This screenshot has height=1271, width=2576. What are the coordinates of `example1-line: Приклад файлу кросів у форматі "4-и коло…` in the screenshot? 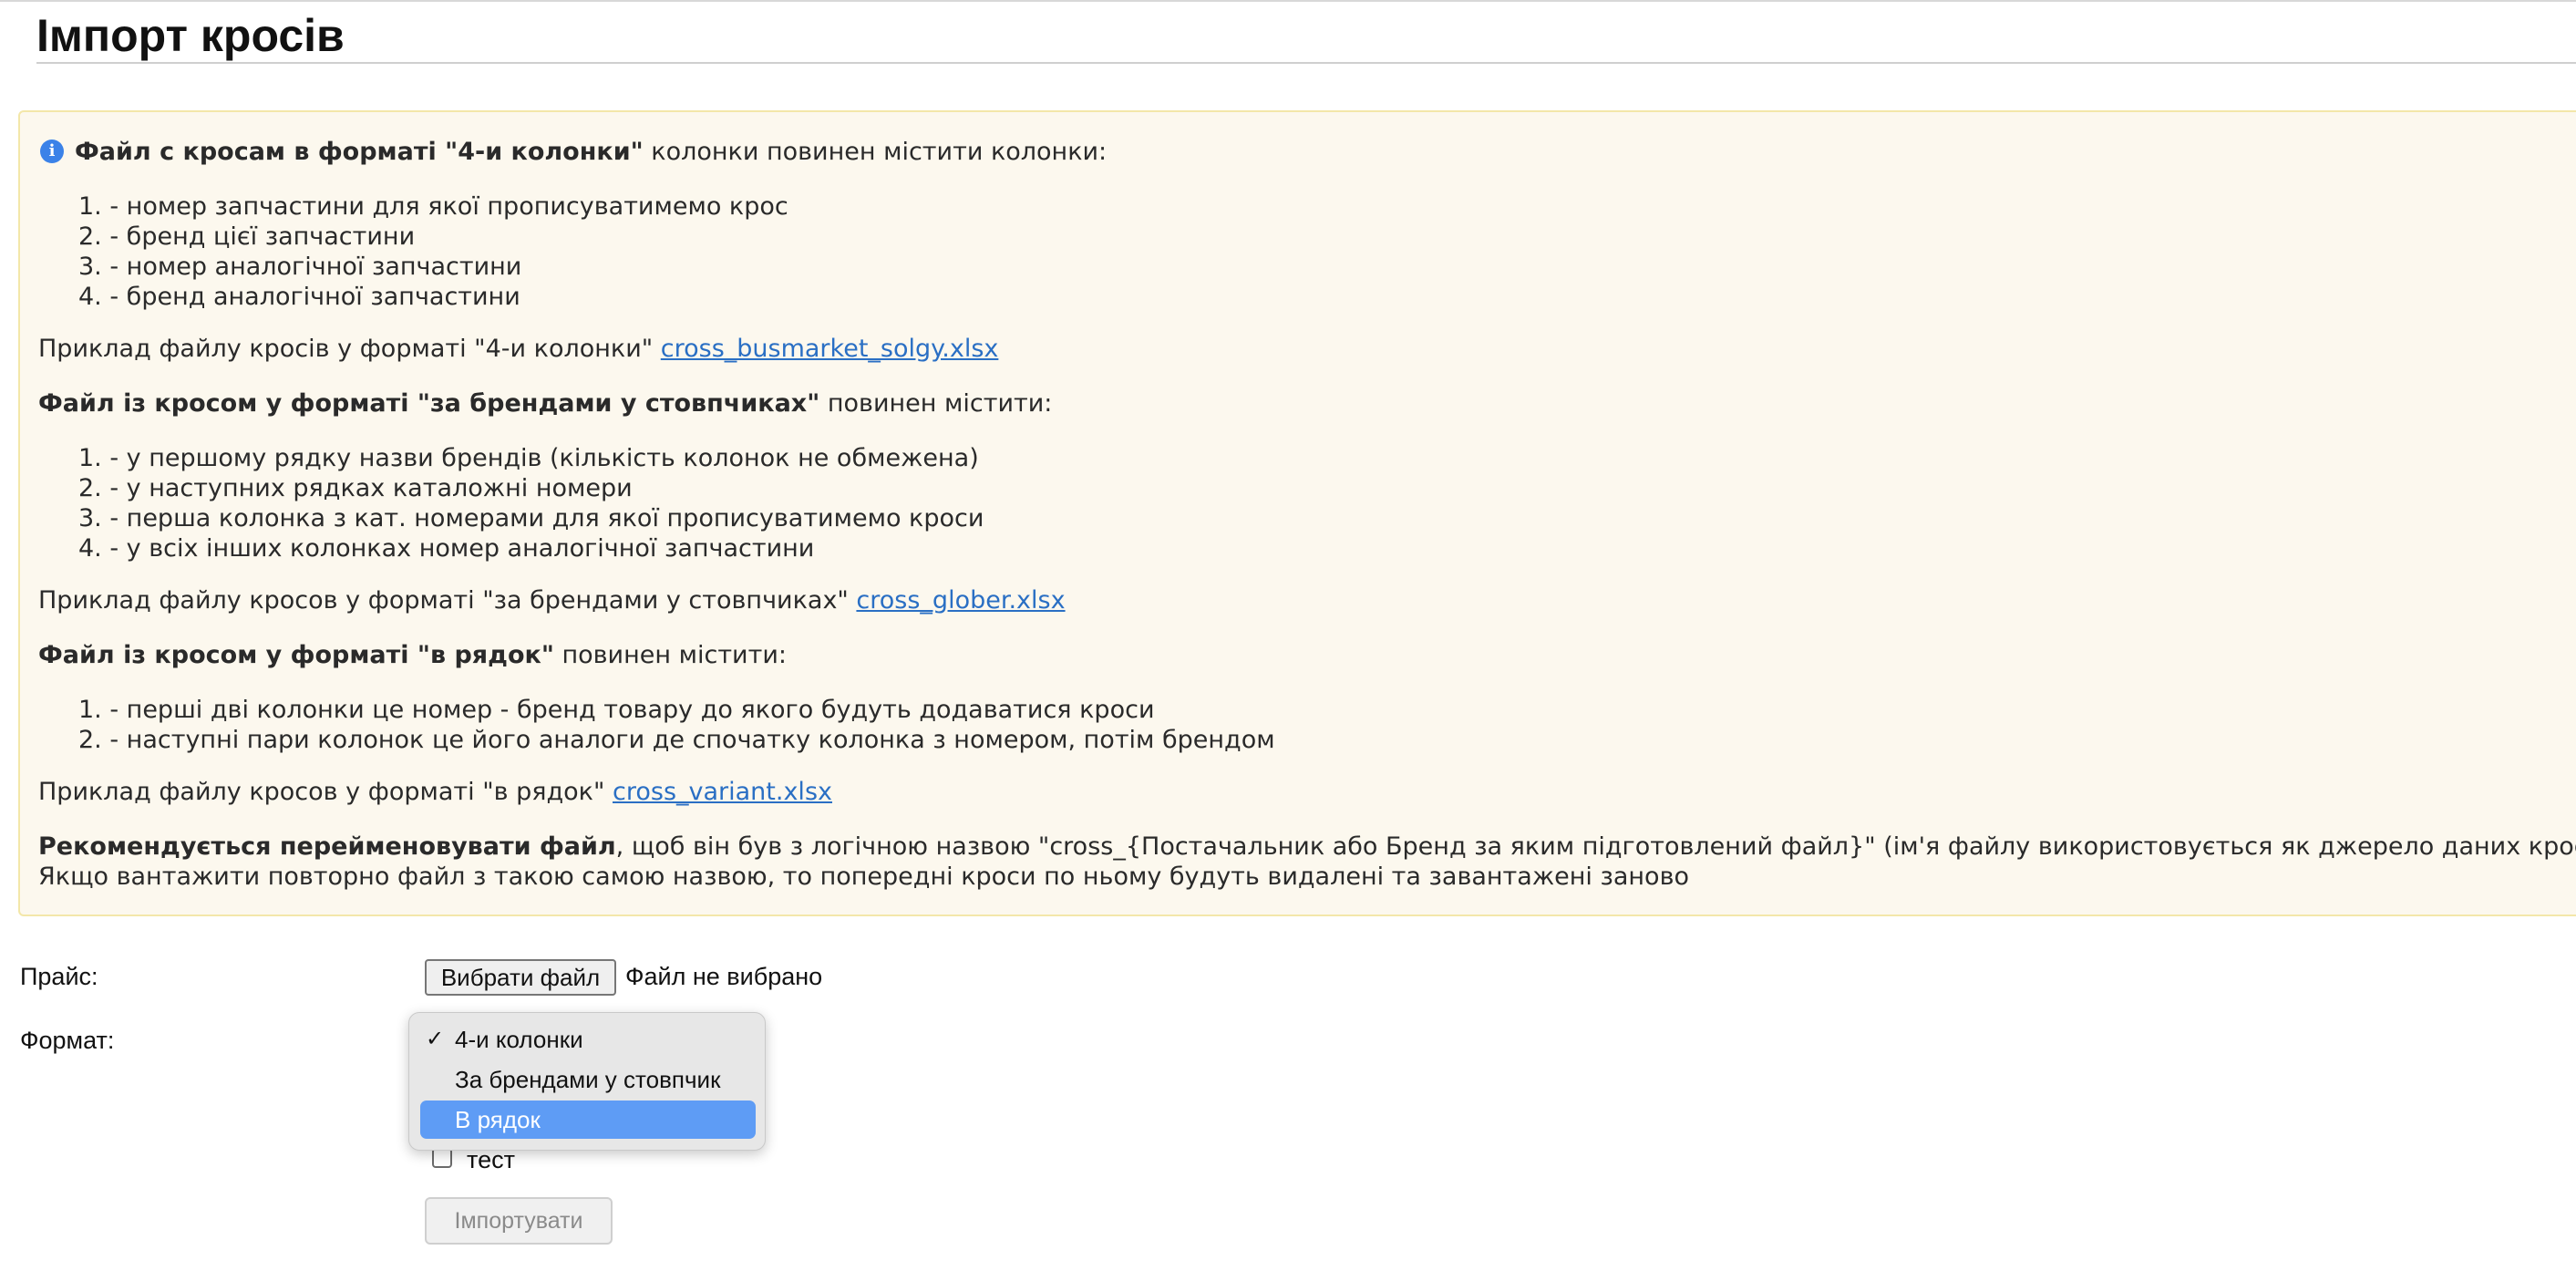 It's located at (518, 349).